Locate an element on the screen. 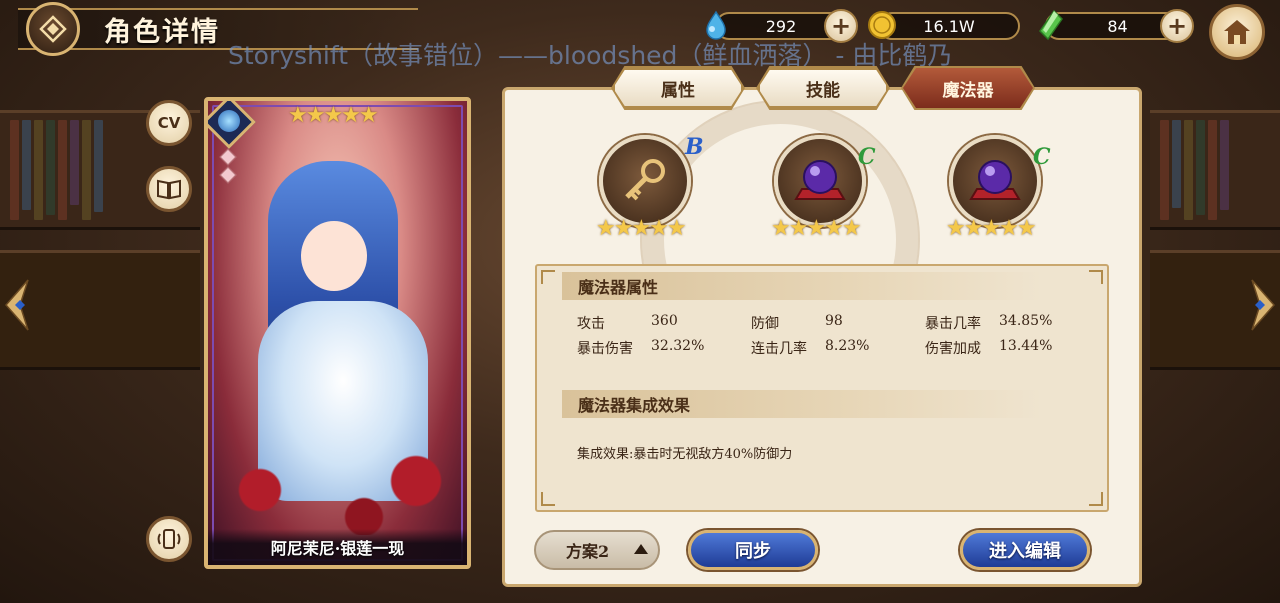  green-crystal-icon is located at coordinates (1051, 25).